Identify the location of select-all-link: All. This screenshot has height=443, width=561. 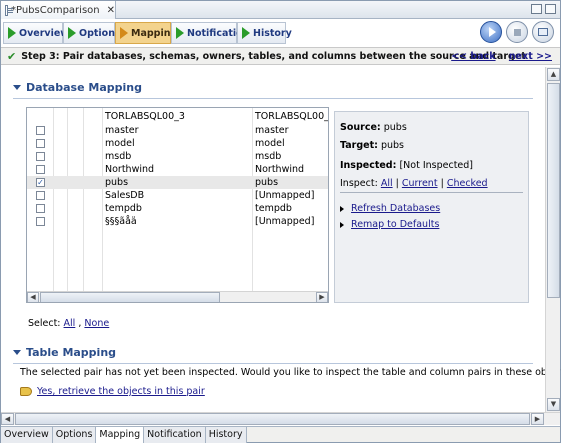
(70, 323).